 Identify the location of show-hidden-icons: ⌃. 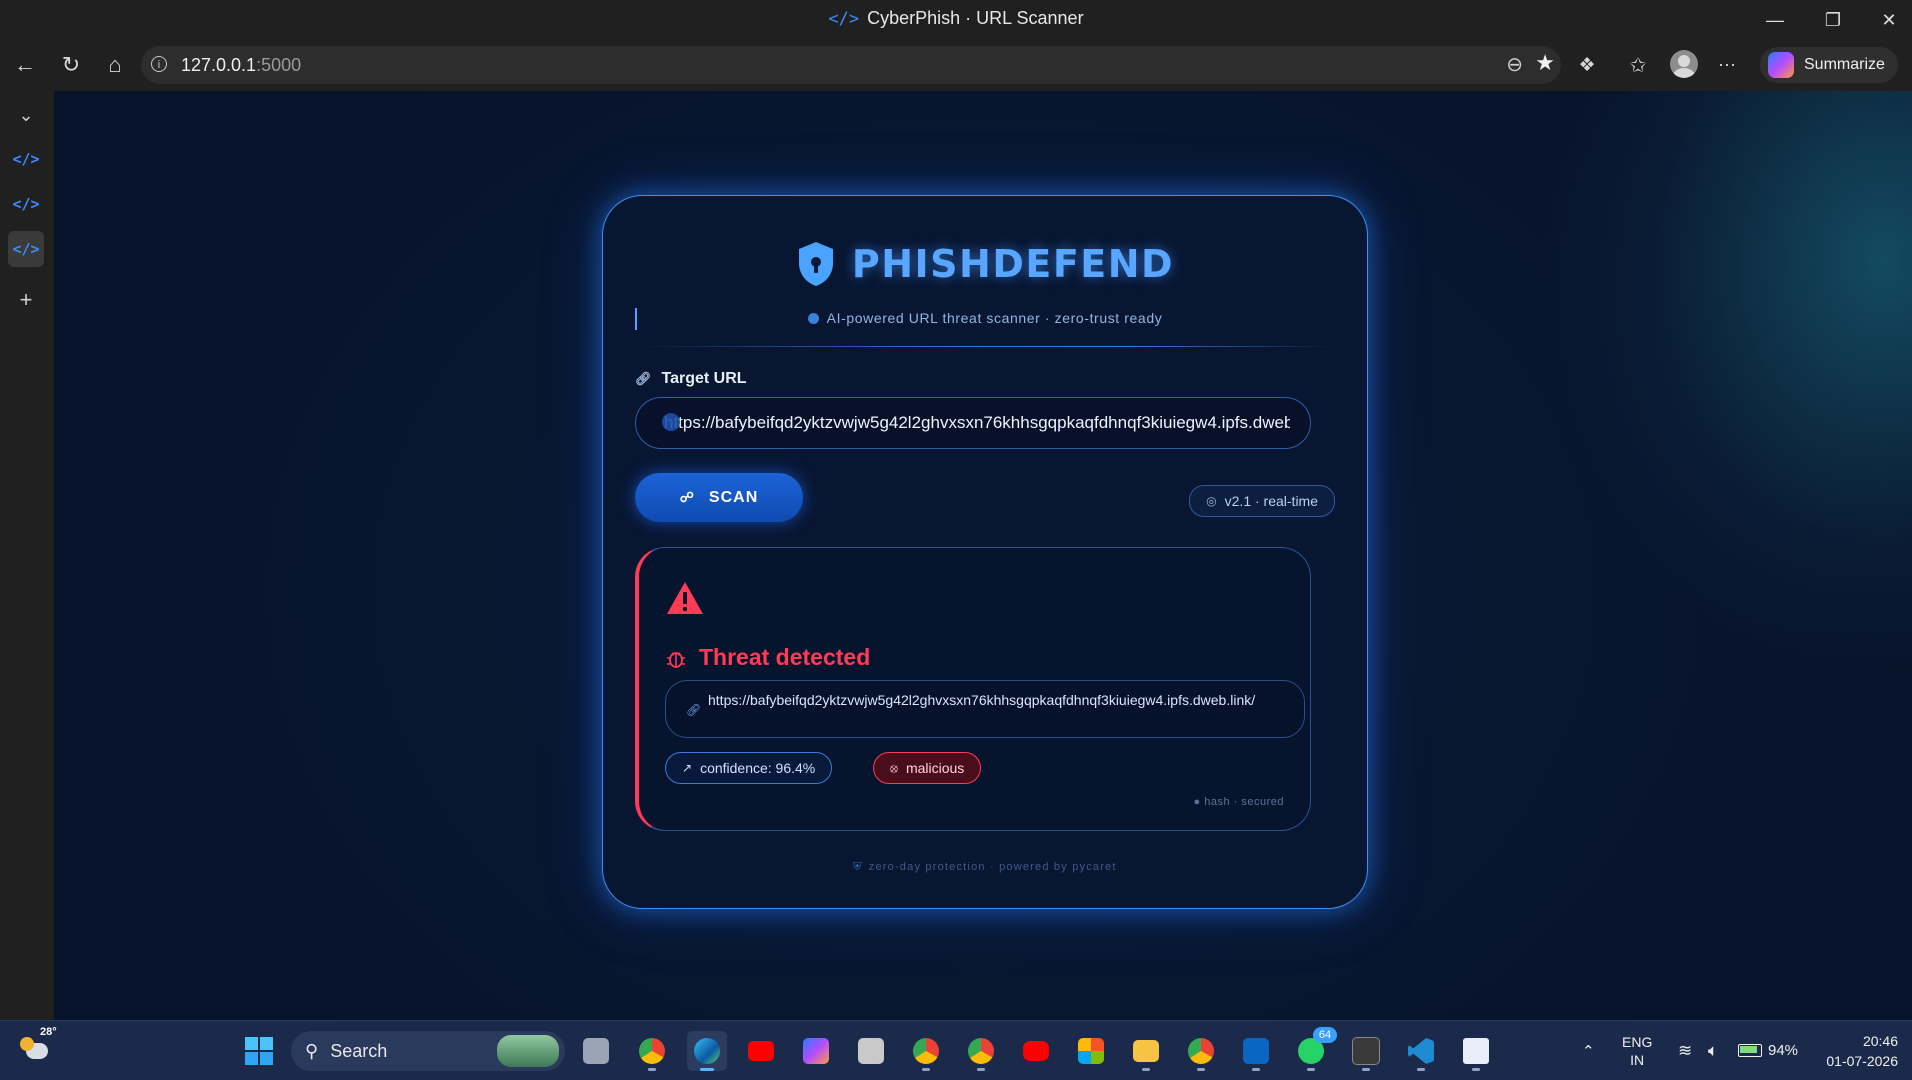
(1588, 1050).